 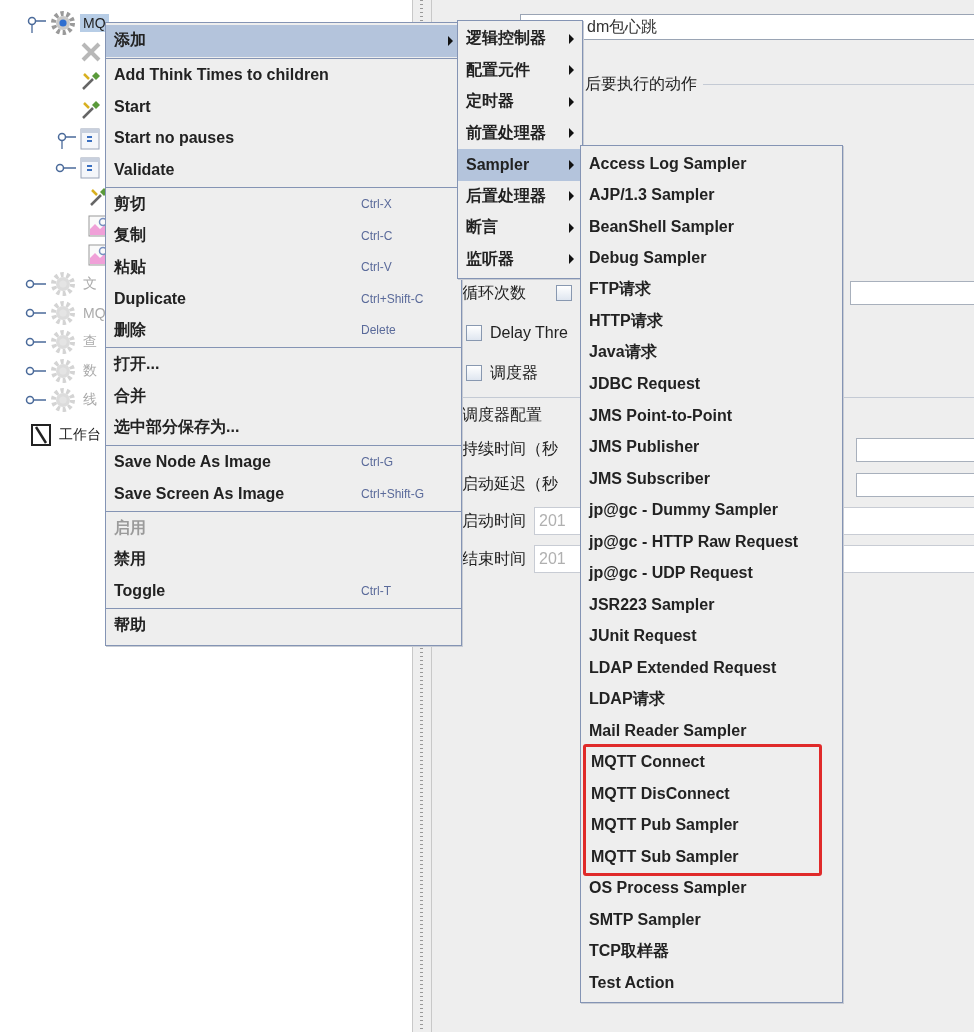 I want to click on field-label: 结束时间, so click(x=494, y=558).